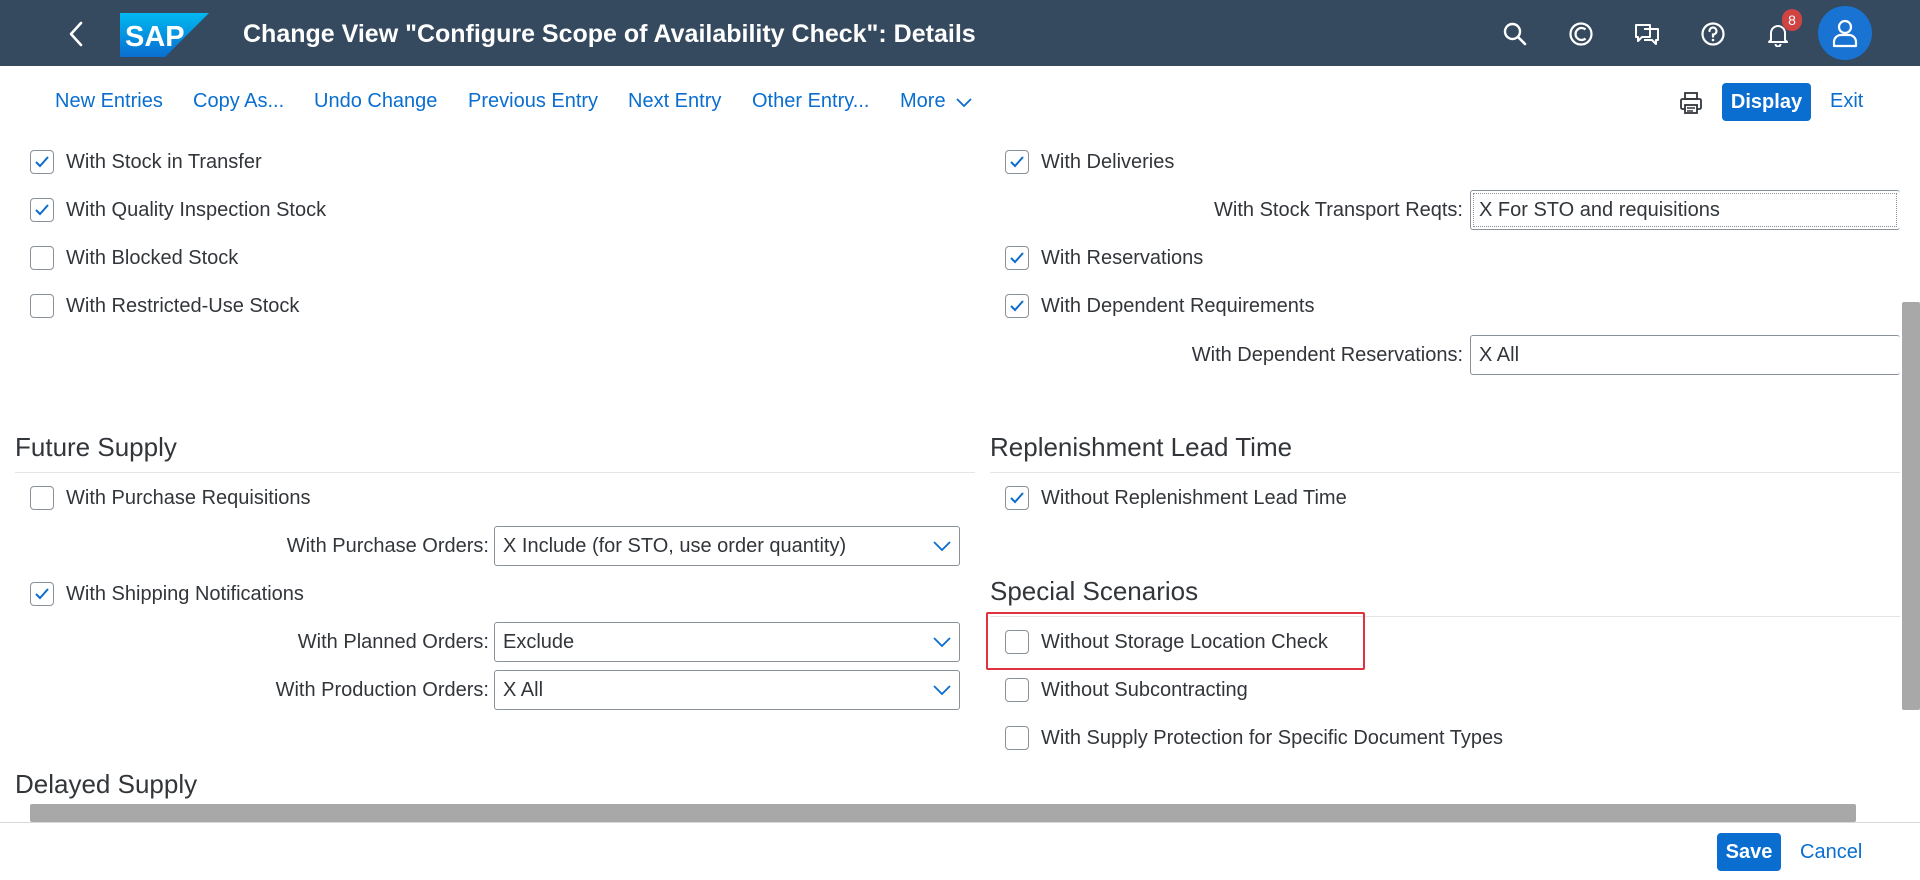  Describe the element at coordinates (1685, 210) in the screenshot. I see `stock-transport-reqts-field: X For STO and requisitions` at that location.